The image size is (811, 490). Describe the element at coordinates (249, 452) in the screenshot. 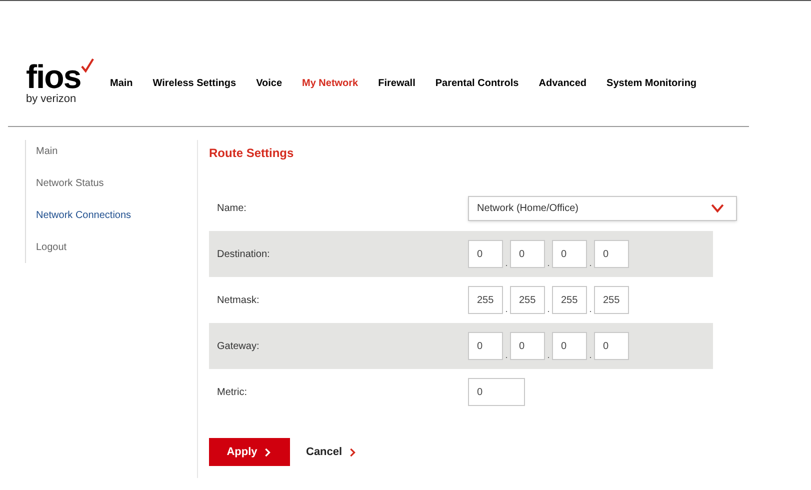

I see `apply-button: Apply` at that location.